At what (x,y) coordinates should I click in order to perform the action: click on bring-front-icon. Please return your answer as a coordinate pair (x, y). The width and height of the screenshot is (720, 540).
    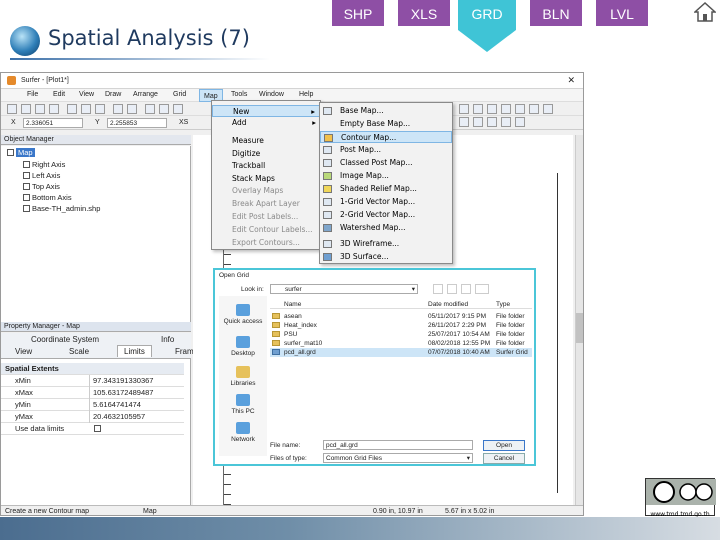
    Looking at the image, I should click on (506, 122).